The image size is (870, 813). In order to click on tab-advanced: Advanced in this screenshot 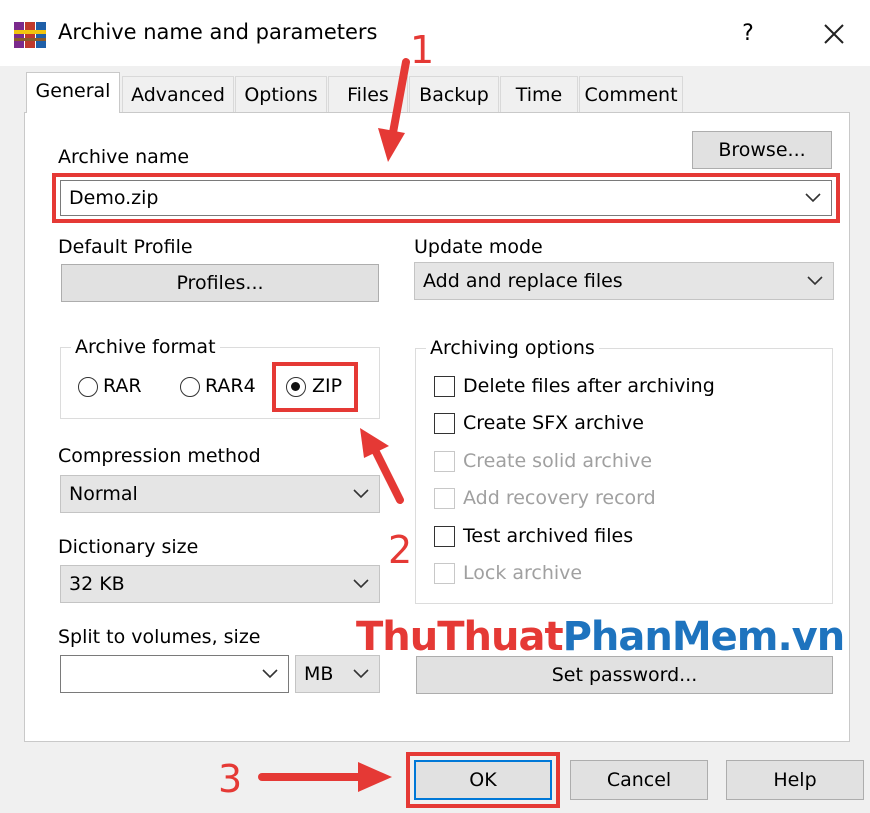, I will do `click(178, 94)`.